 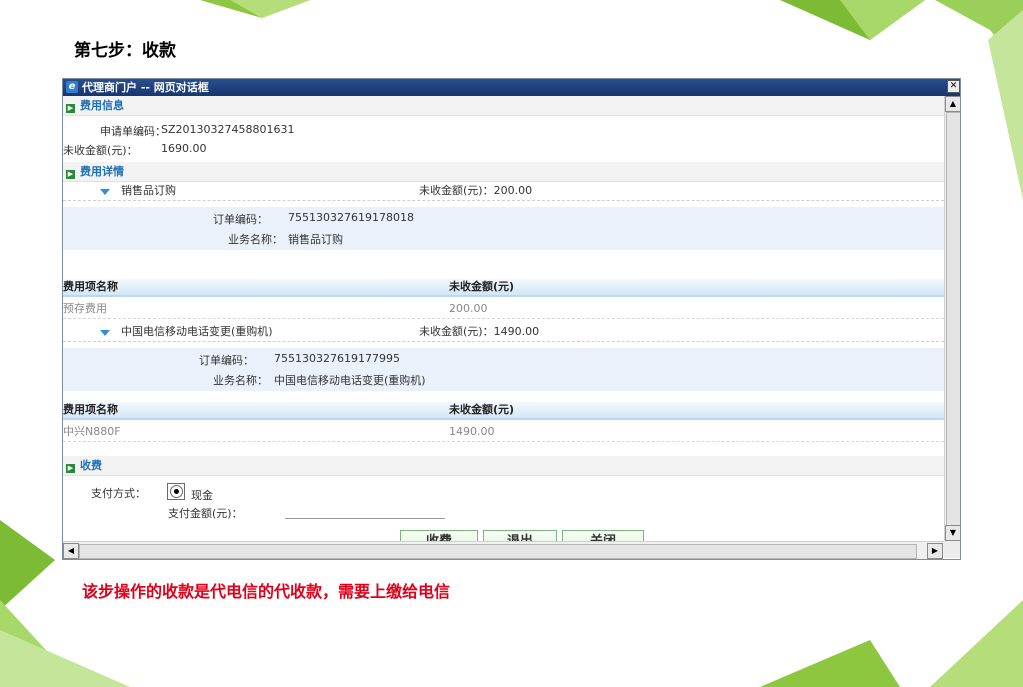 I want to click on dialog-title: 代理商门户 -- 网页对话框, so click(x=145, y=87).